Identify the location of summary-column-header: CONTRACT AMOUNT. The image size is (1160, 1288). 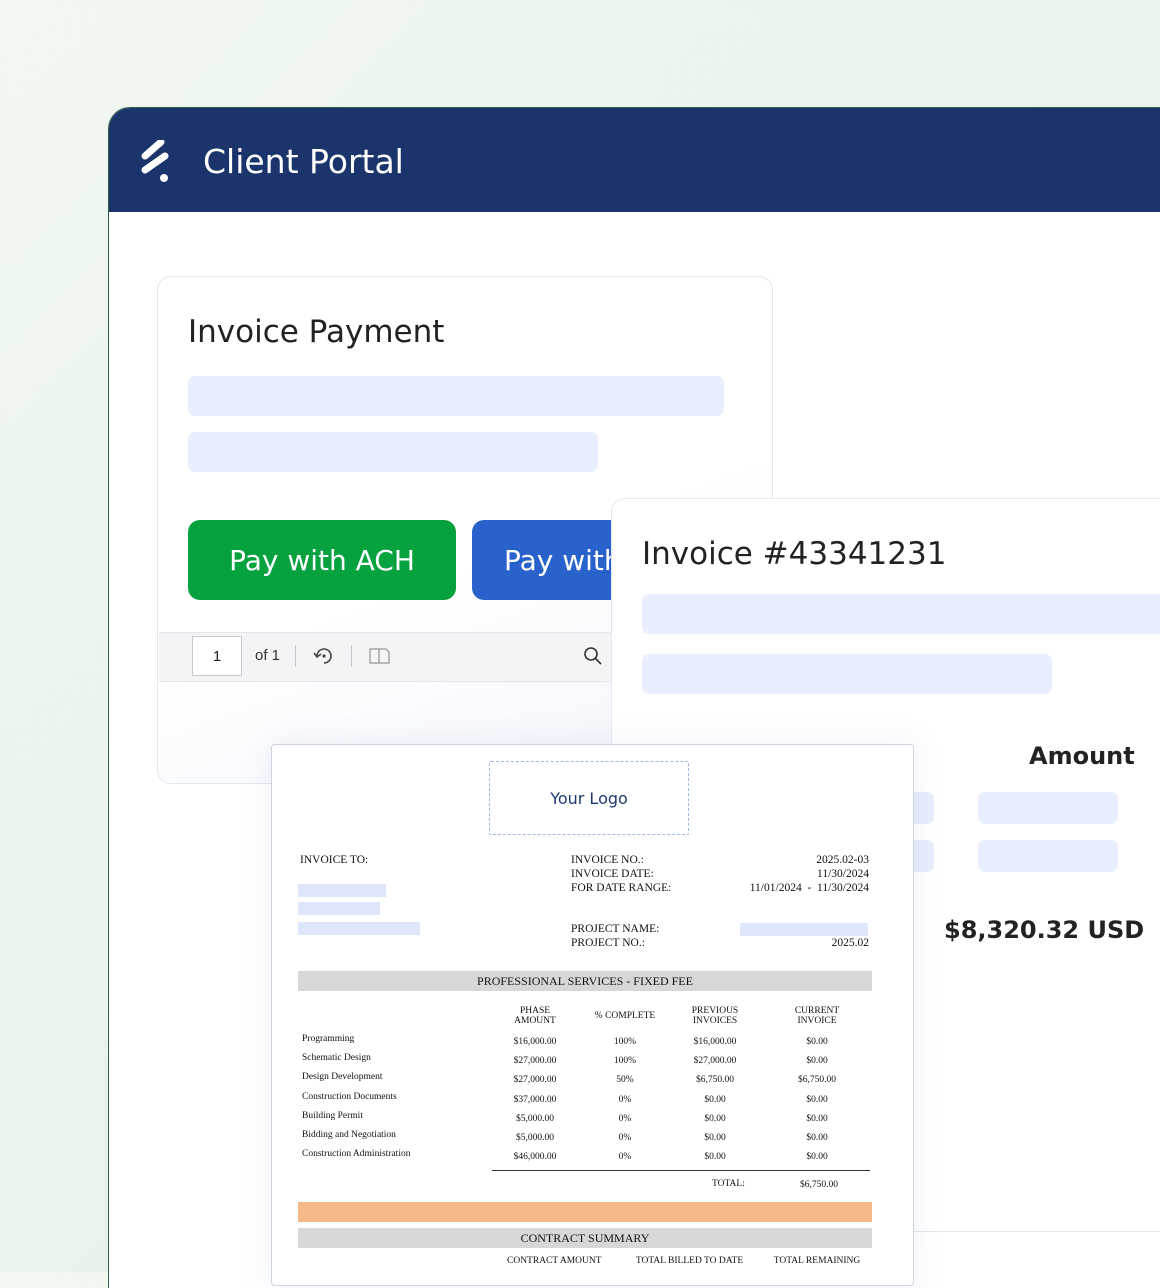
(554, 1261).